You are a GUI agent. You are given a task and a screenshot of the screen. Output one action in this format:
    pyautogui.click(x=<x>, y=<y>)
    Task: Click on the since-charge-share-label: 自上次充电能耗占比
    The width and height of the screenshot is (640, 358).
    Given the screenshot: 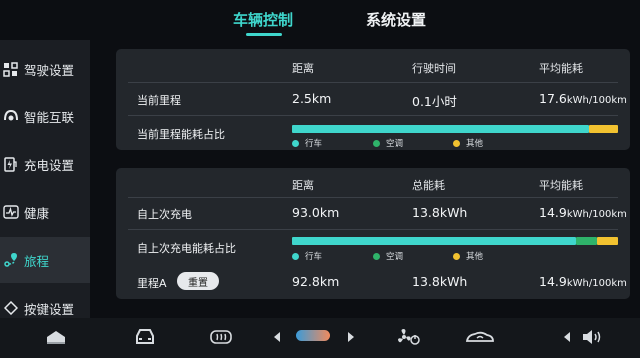 What is the action you would take?
    pyautogui.click(x=186, y=248)
    